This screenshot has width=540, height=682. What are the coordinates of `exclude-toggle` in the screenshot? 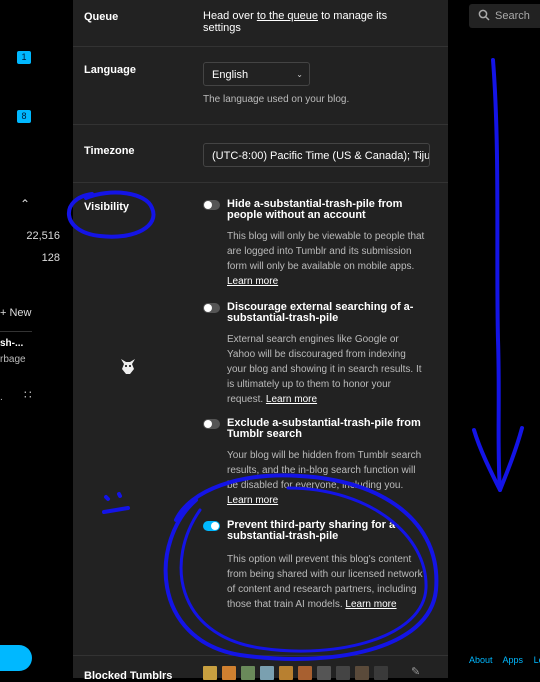 It's located at (211, 424).